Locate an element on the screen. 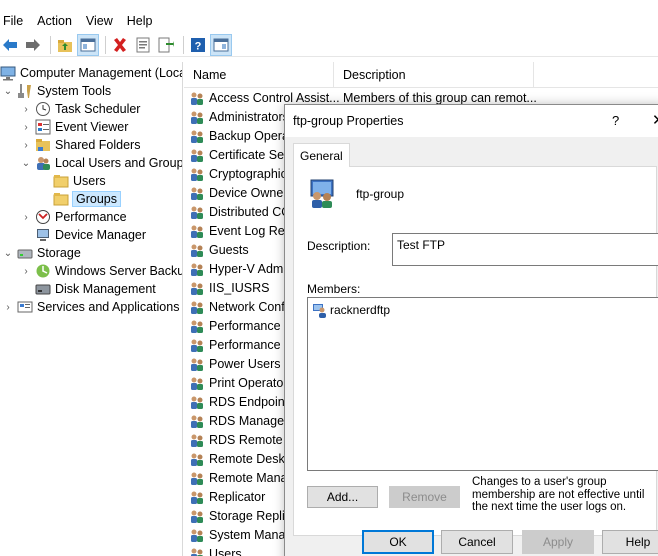  tree-item-label: Computer Management (Local is located at coordinates (101, 73).